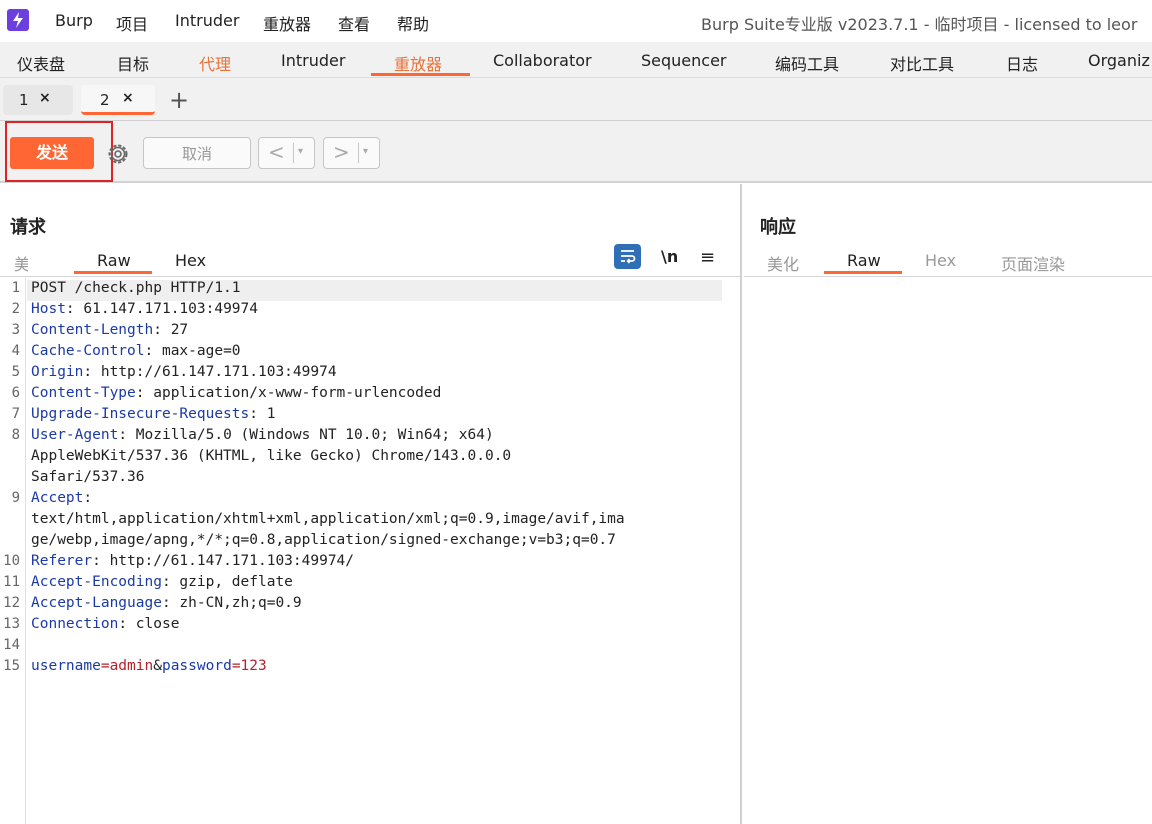 This screenshot has width=1152, height=824. What do you see at coordinates (341, 152) in the screenshot?
I see `chevron-right-icon: >` at bounding box center [341, 152].